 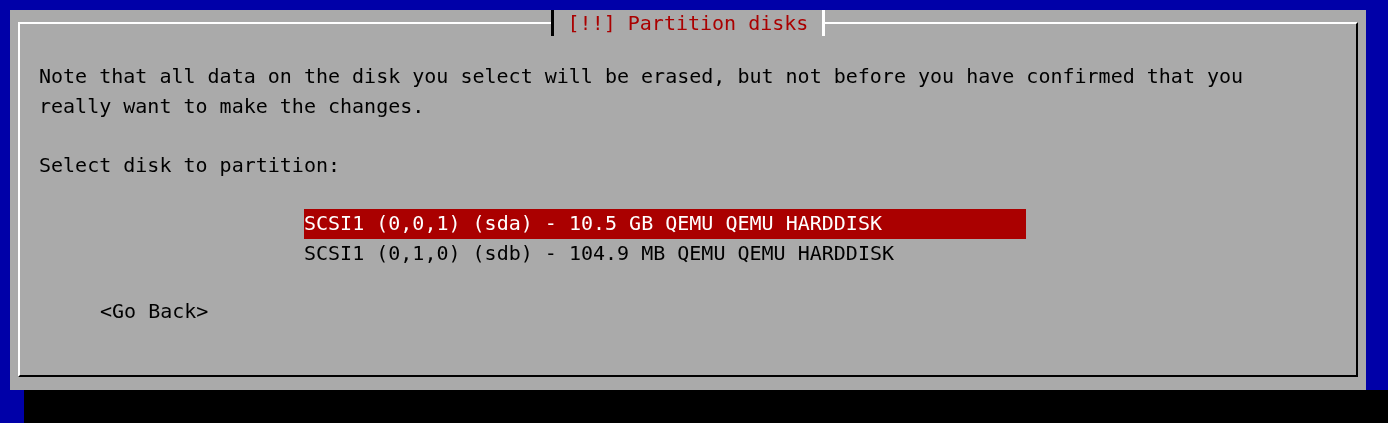 I want to click on disk-option: SCSI1 (0,1,0) (sdb) - 104.9 MB QEMU QEMU HARDDISK, so click(x=665, y=253).